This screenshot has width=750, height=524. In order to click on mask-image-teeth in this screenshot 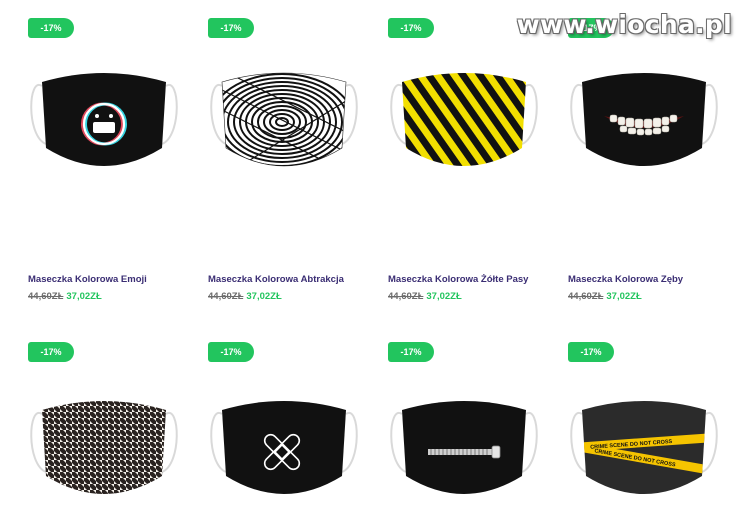, I will do `click(644, 123)`.